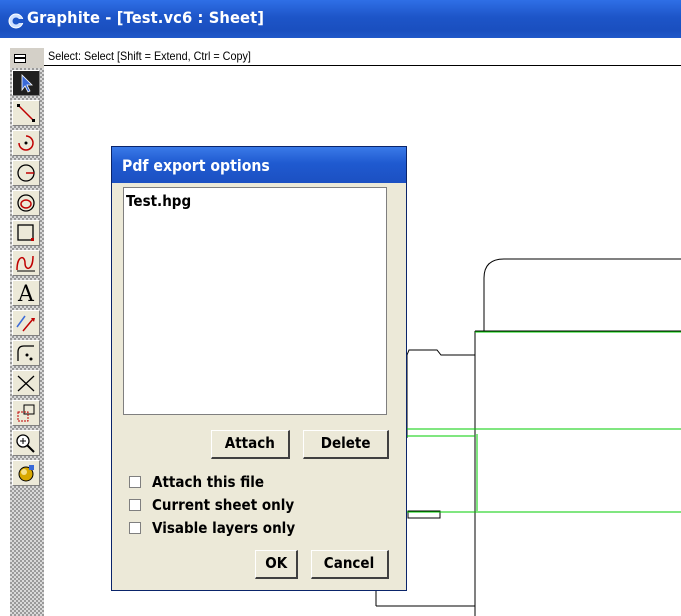 This screenshot has height=616, width=681. What do you see at coordinates (544, 422) in the screenshot?
I see `drawing-green-geometry` at bounding box center [544, 422].